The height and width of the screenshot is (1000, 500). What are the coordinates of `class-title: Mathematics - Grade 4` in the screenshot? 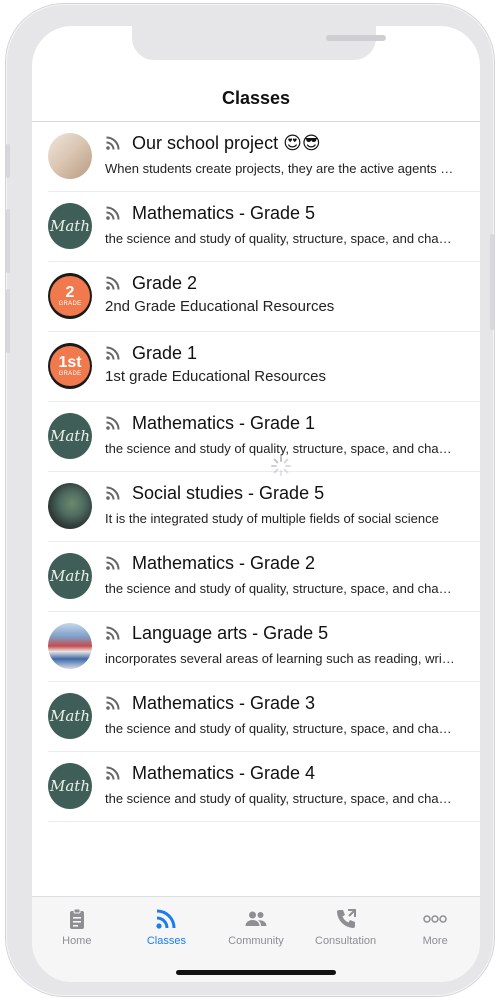 It's located at (224, 772).